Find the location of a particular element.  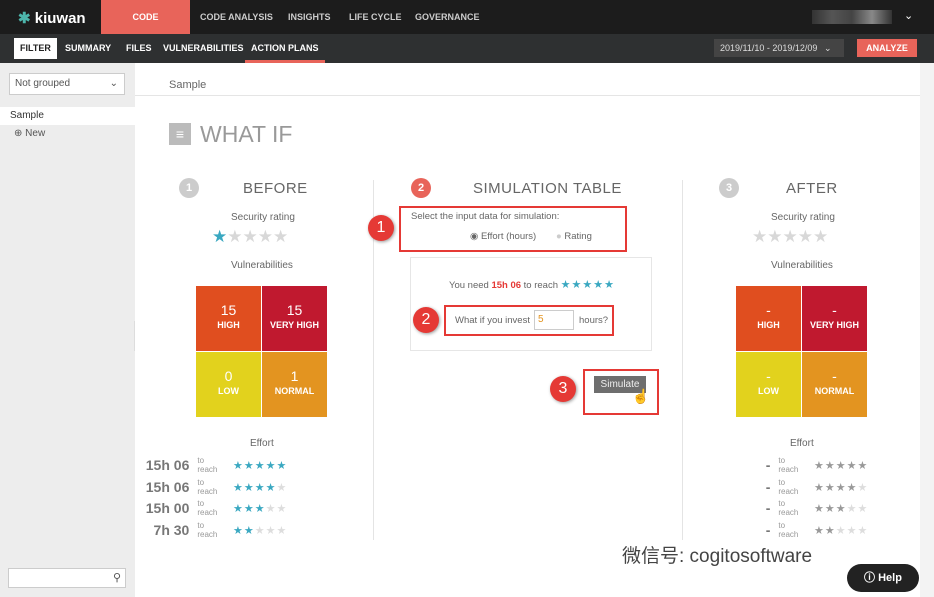

vuln-level: HIGH is located at coordinates (228, 325).